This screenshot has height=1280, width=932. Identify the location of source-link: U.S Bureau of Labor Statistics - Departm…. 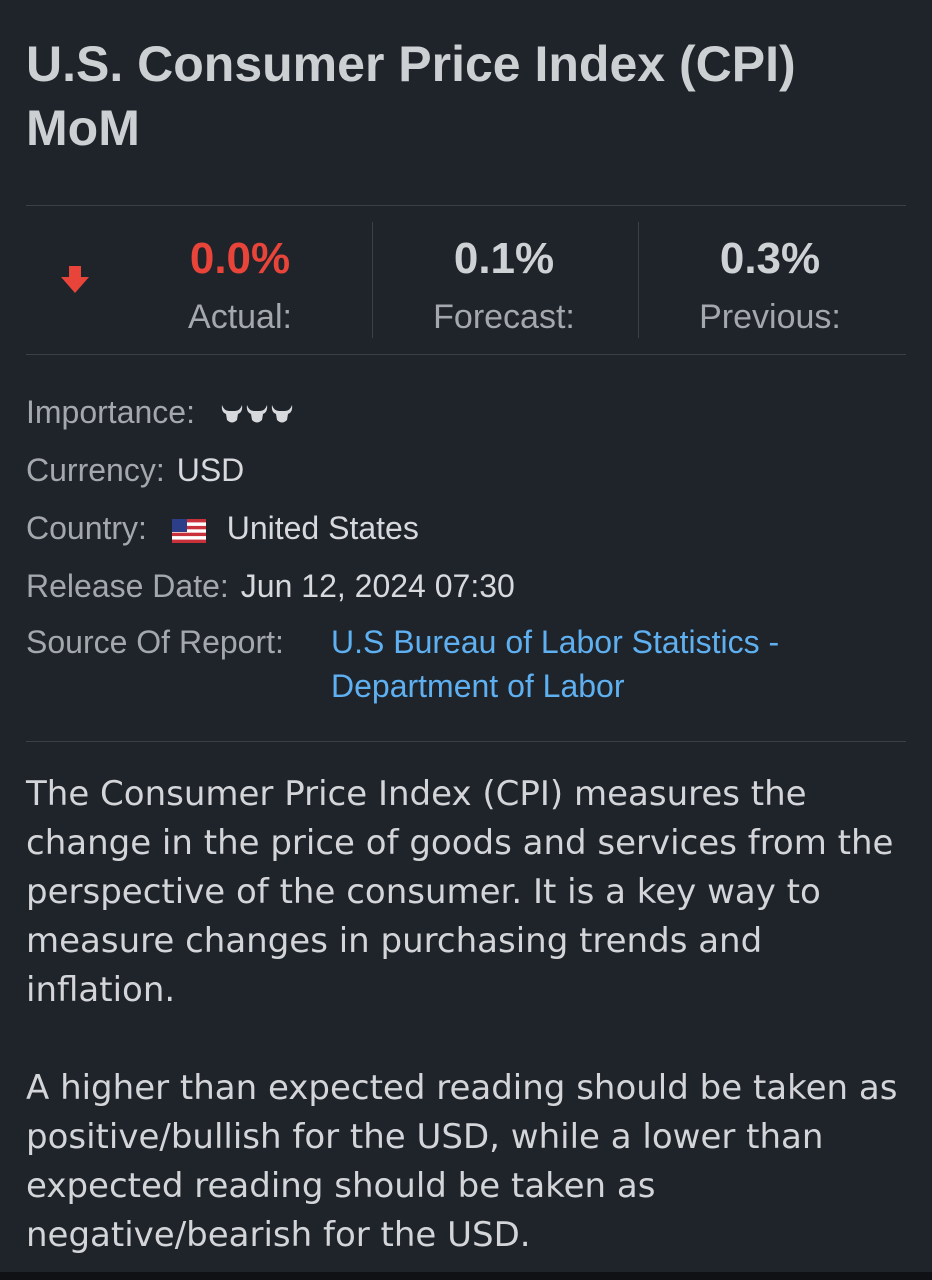
(611, 664).